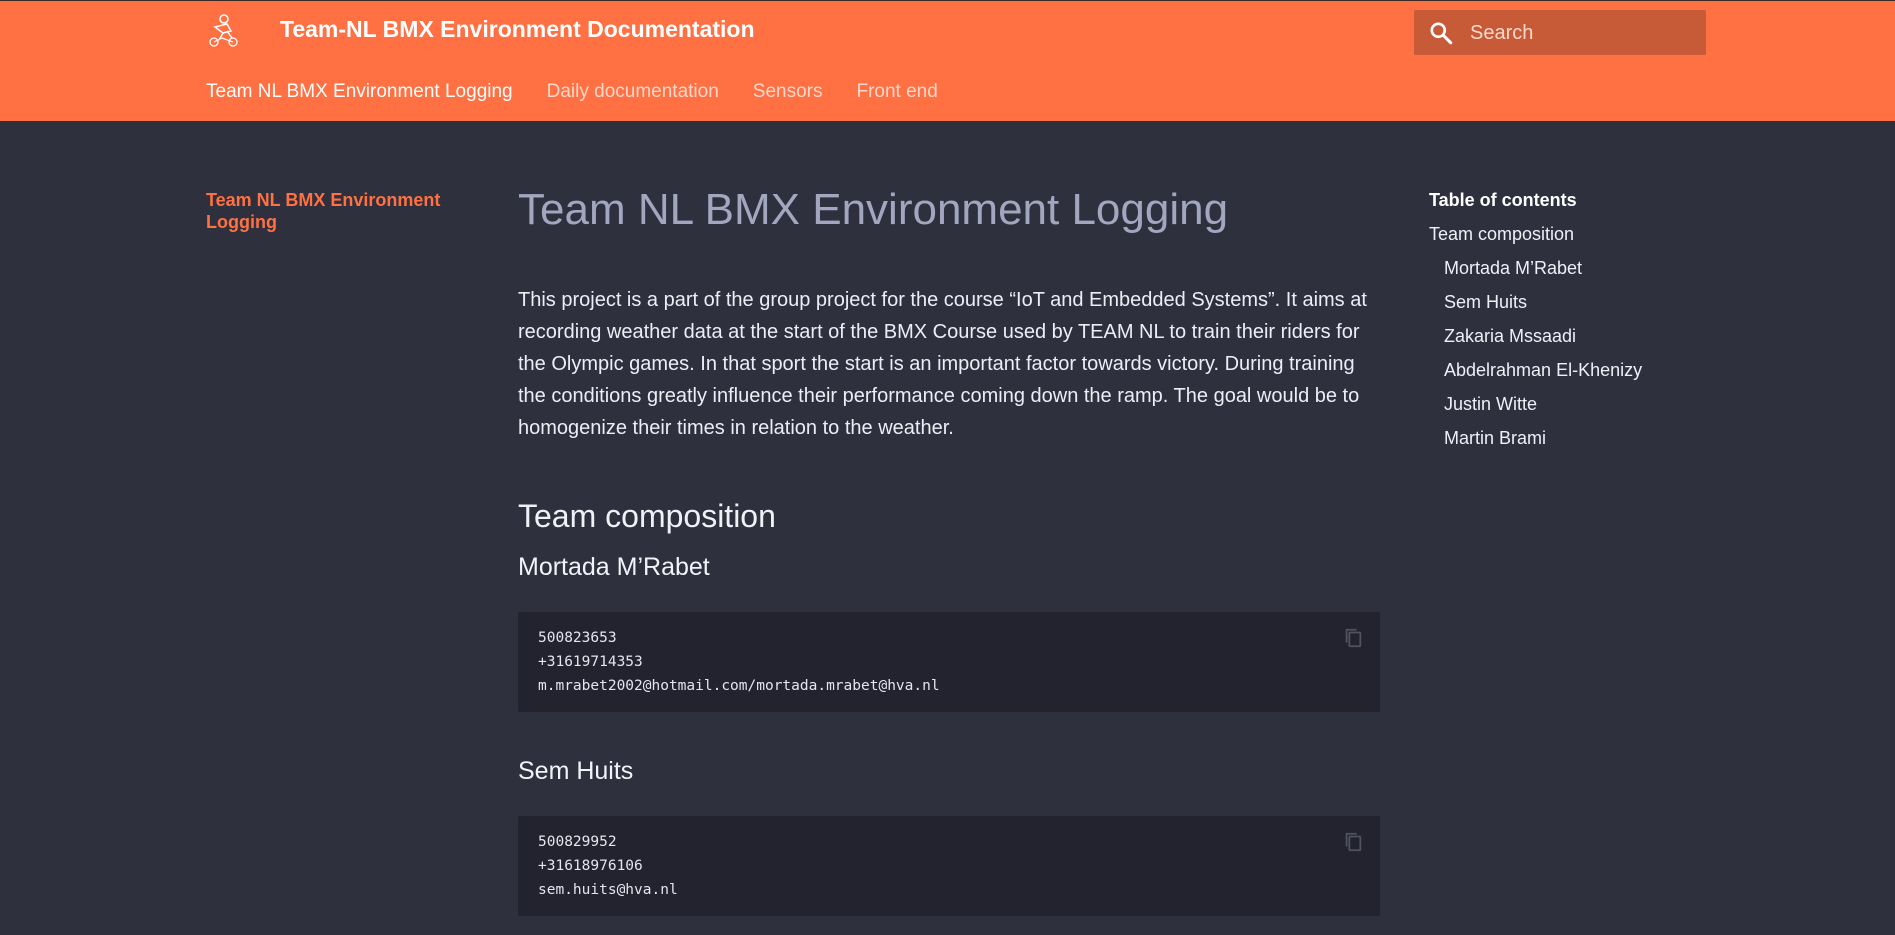  Describe the element at coordinates (590, 866) in the screenshot. I see `code-line: +31618976106` at that location.